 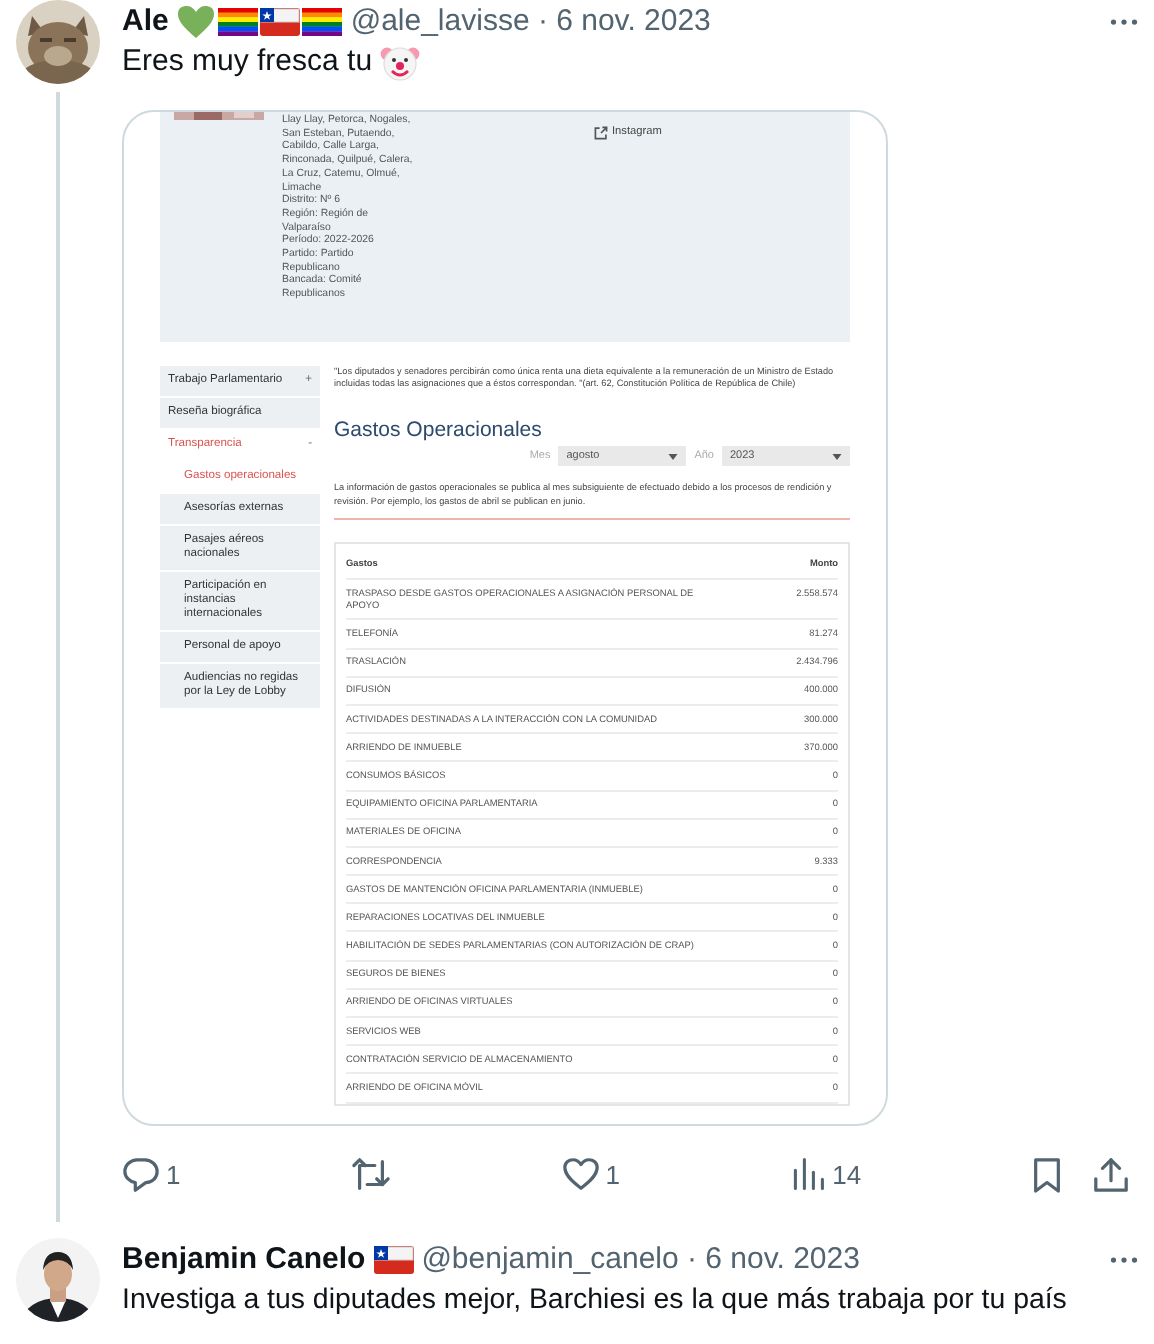 What do you see at coordinates (1110, 1174) in the screenshot?
I see `share-icon` at bounding box center [1110, 1174].